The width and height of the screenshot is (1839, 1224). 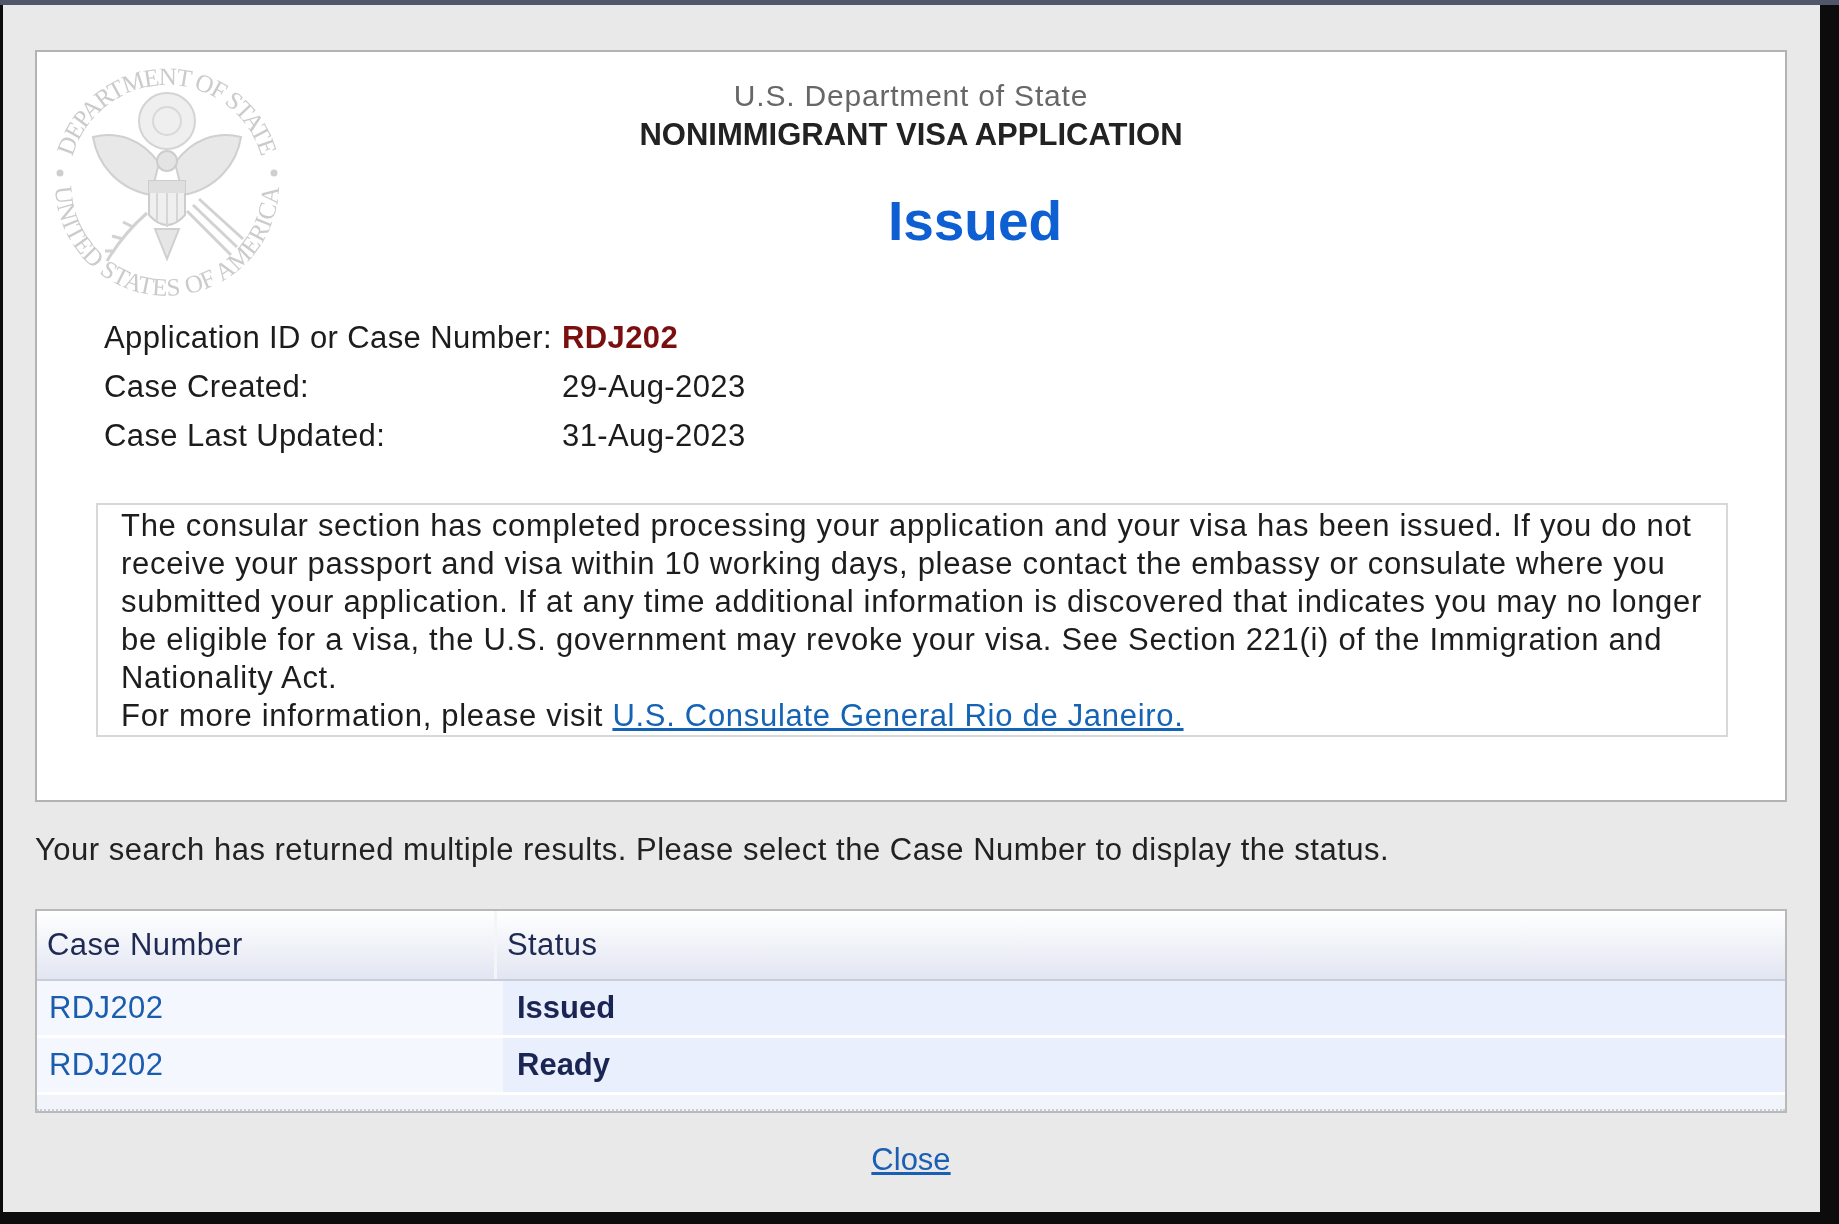 What do you see at coordinates (328, 338) in the screenshot?
I see `detail-label: Application ID or Case Number:` at bounding box center [328, 338].